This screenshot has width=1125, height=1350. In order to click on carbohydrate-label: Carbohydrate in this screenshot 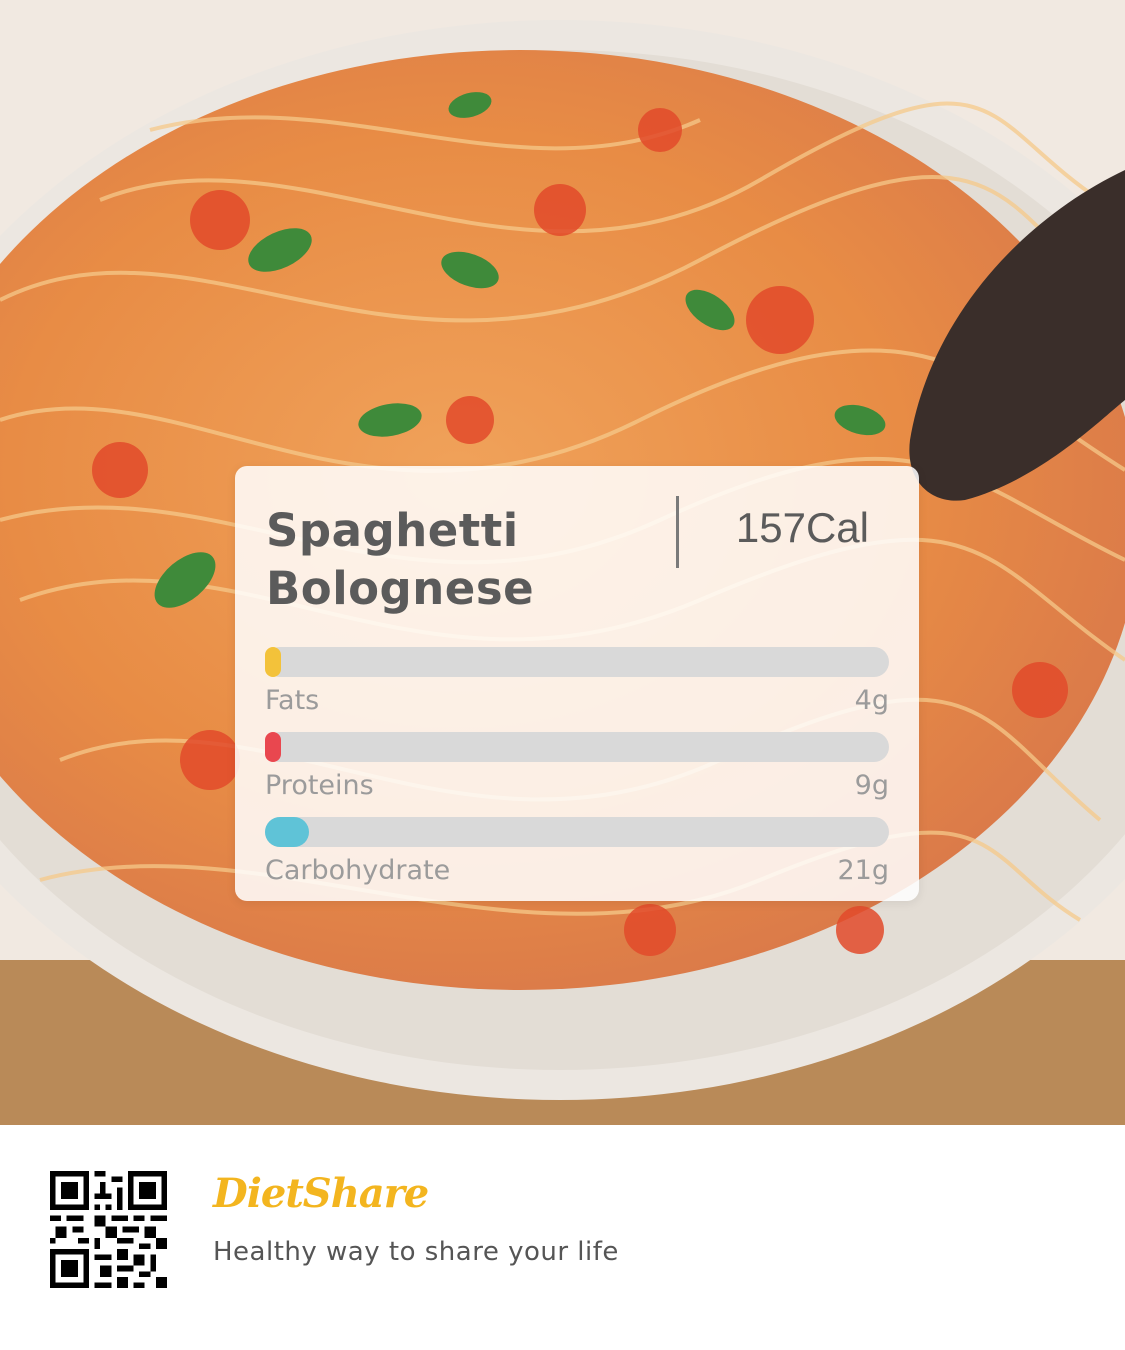, I will do `click(358, 870)`.